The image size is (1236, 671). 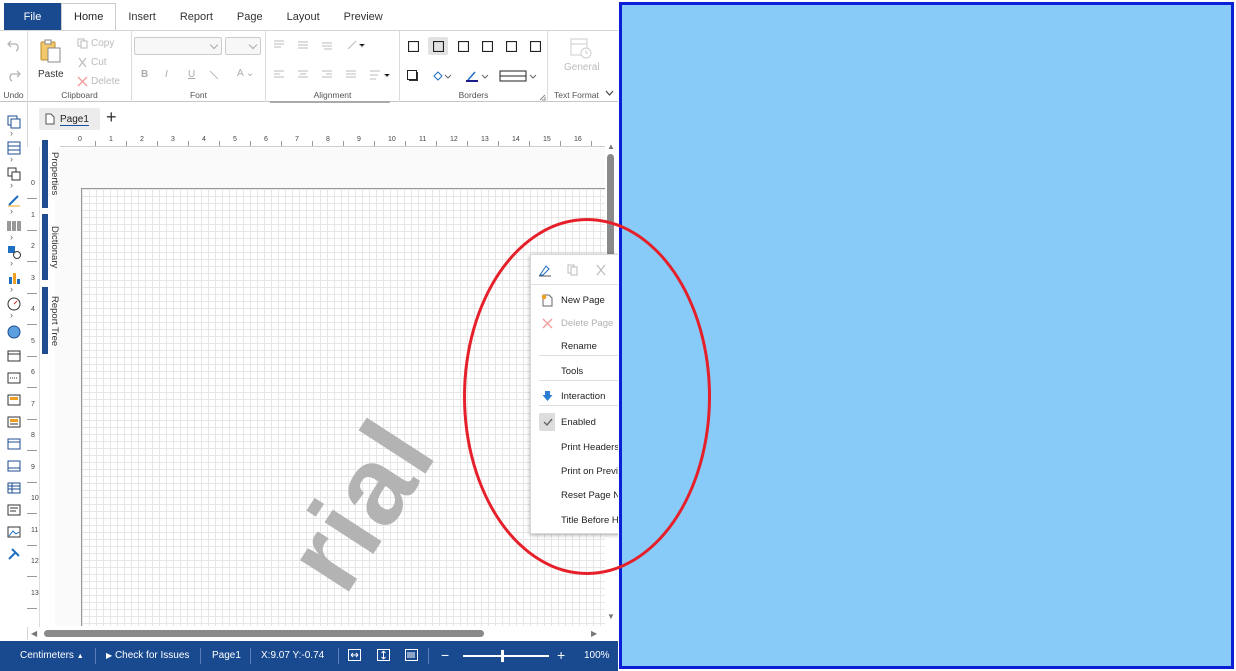 I want to click on context-menu-item: Rename, so click(x=574, y=346).